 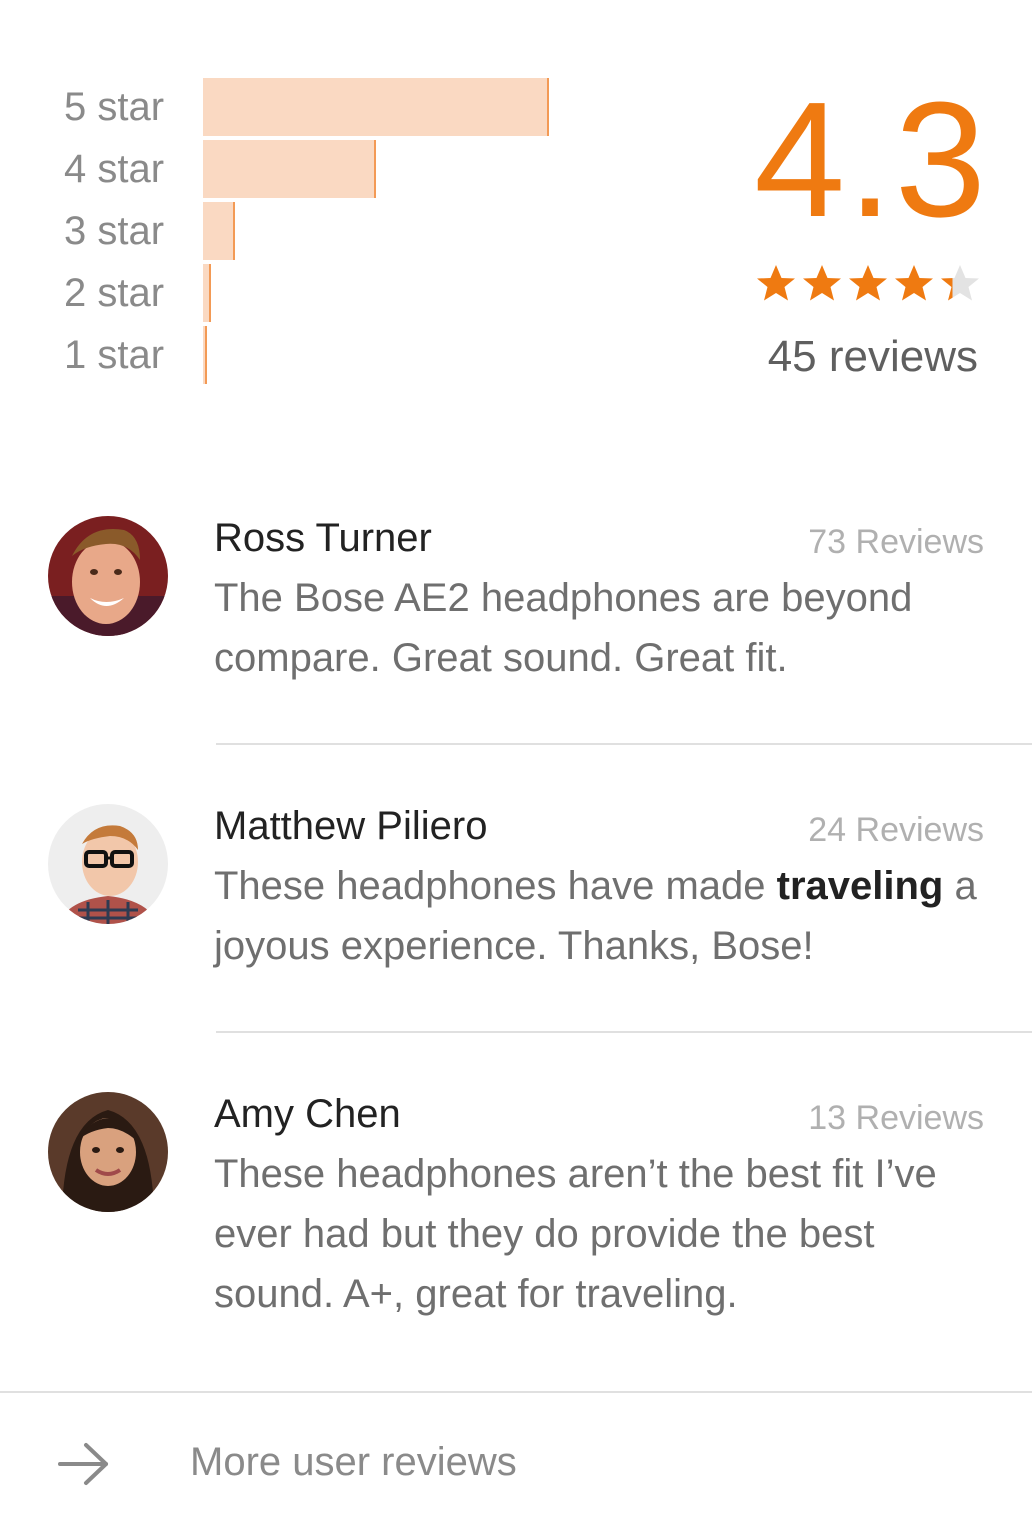 I want to click on bar-label: 3 star, so click(x=114, y=231).